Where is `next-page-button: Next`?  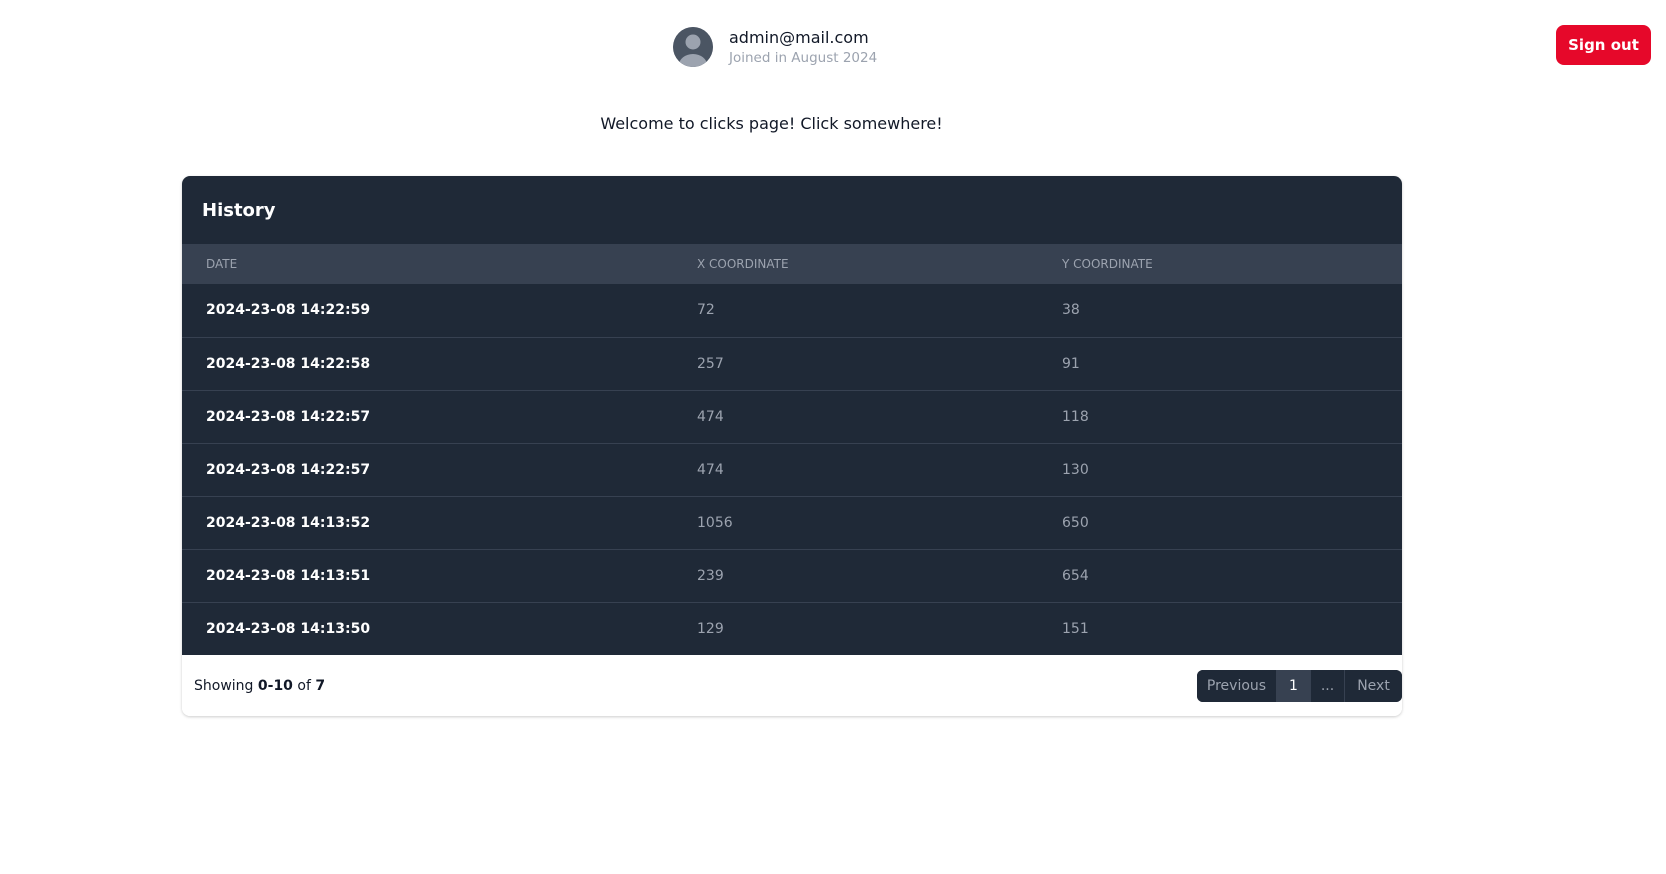
next-page-button: Next is located at coordinates (1373, 685).